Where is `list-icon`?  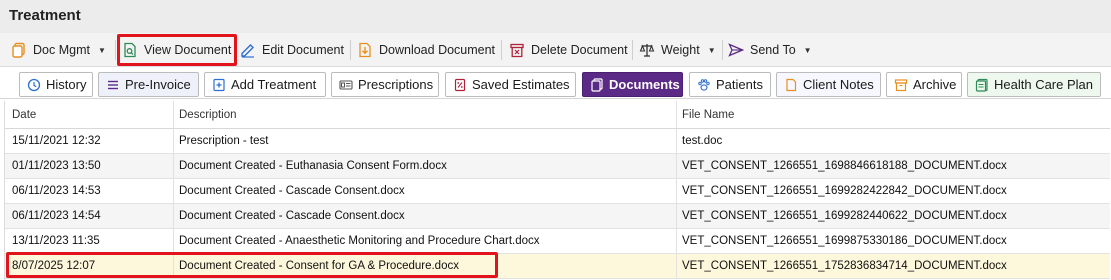
list-icon is located at coordinates (113, 85).